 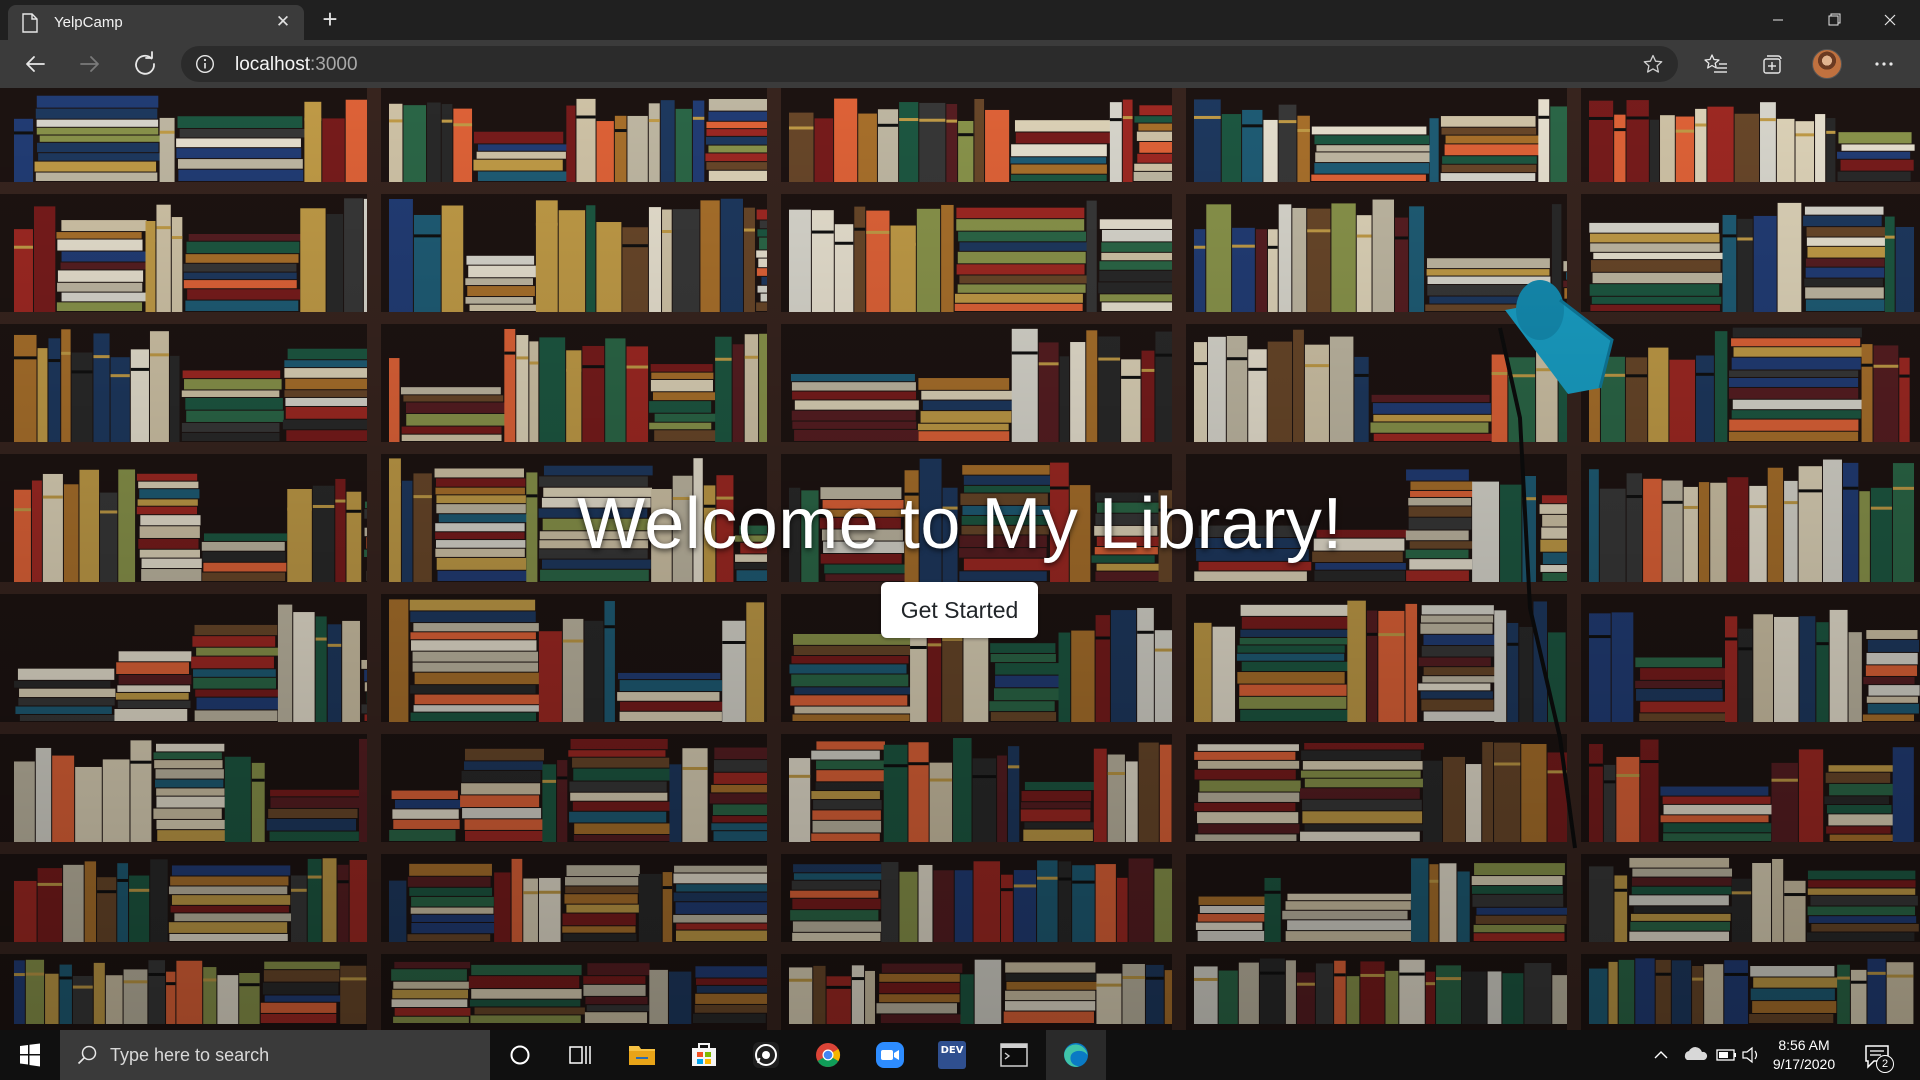 I want to click on dev-label: DEV, so click(x=952, y=1050).